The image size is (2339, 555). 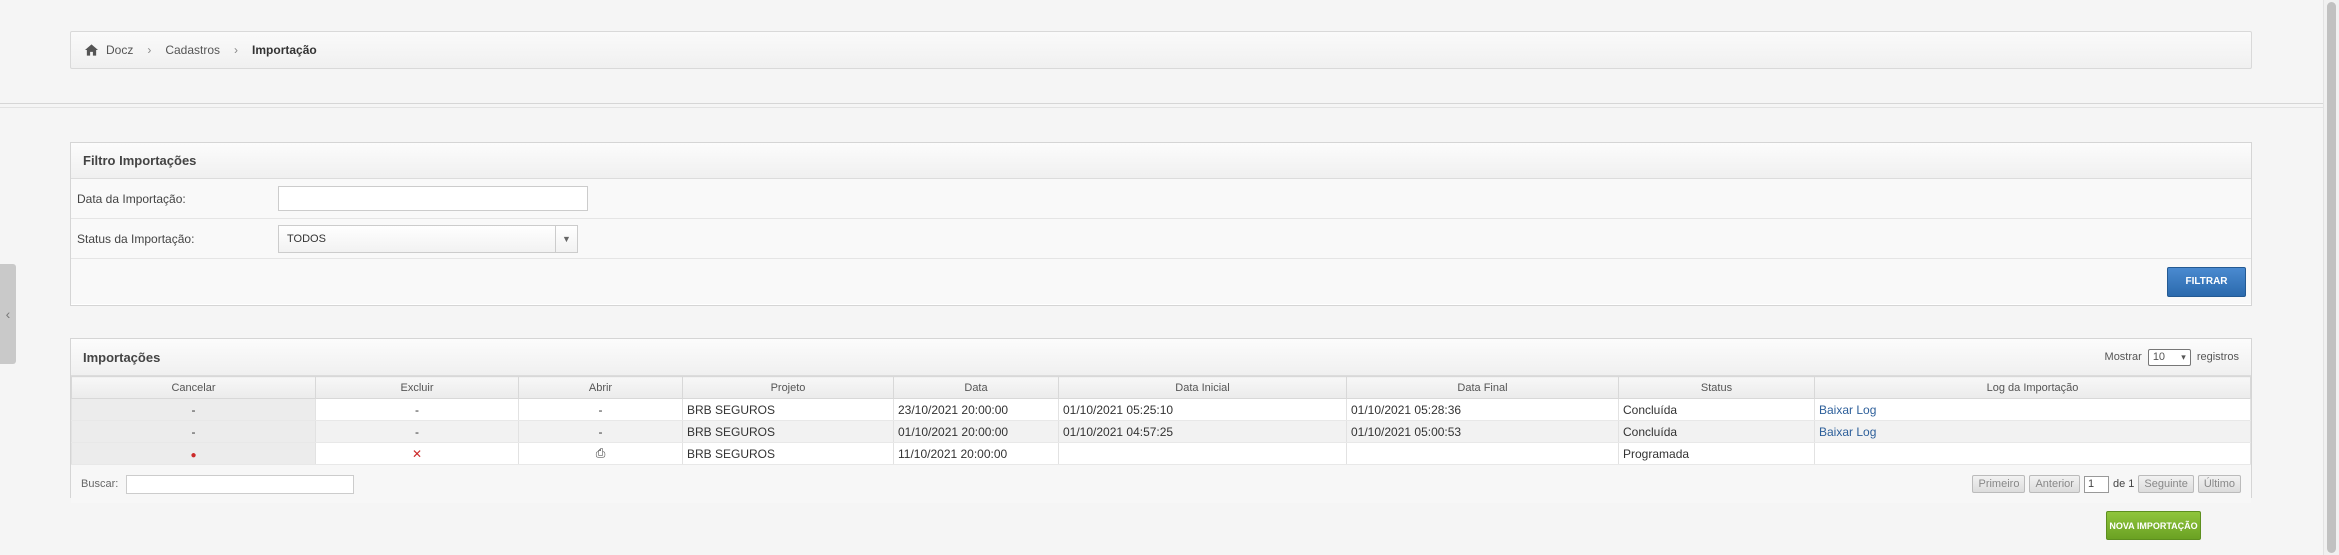 What do you see at coordinates (2183, 356) in the screenshot?
I see `chevron-down-icon: ▾` at bounding box center [2183, 356].